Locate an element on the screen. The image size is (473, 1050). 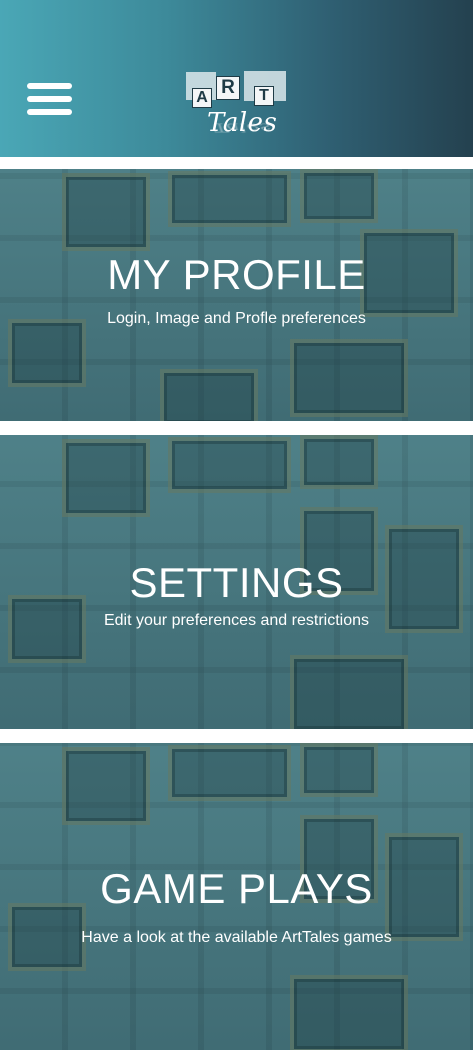
logo-reflection: Tales is located at coordinates (242, 127).